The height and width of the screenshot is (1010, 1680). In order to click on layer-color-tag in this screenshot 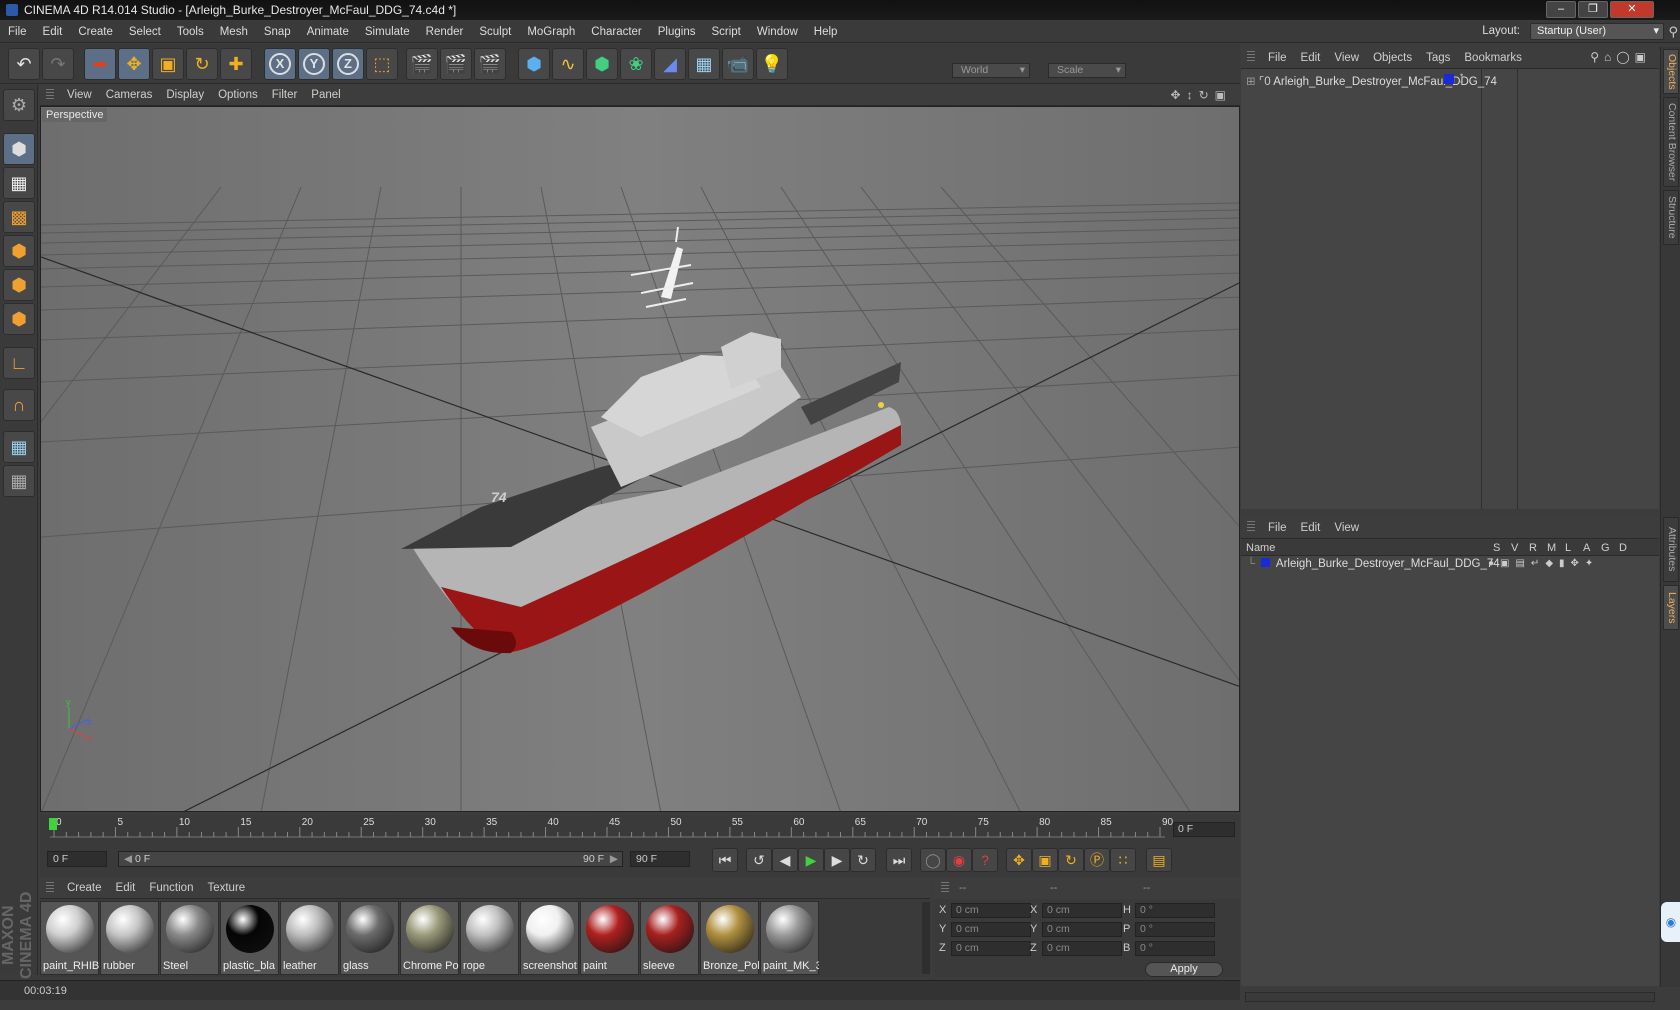, I will do `click(1449, 79)`.